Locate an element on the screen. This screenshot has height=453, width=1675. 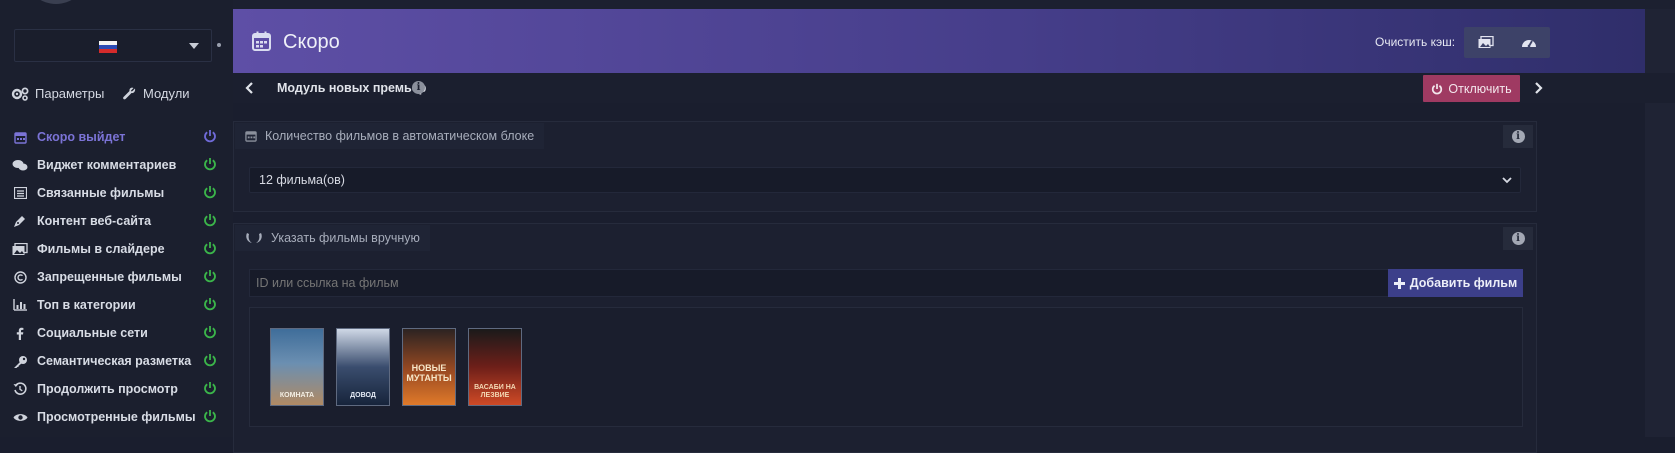
panel-header: Указать фильмы вручную is located at coordinates (332, 238).